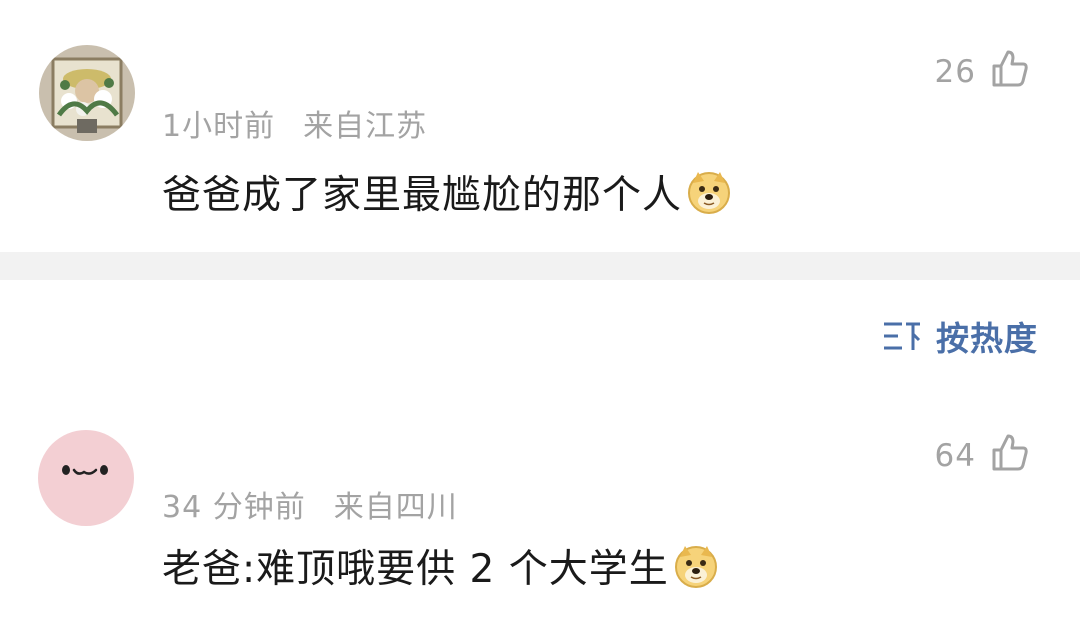  What do you see at coordinates (955, 72) in the screenshot?
I see `like-count: 26` at bounding box center [955, 72].